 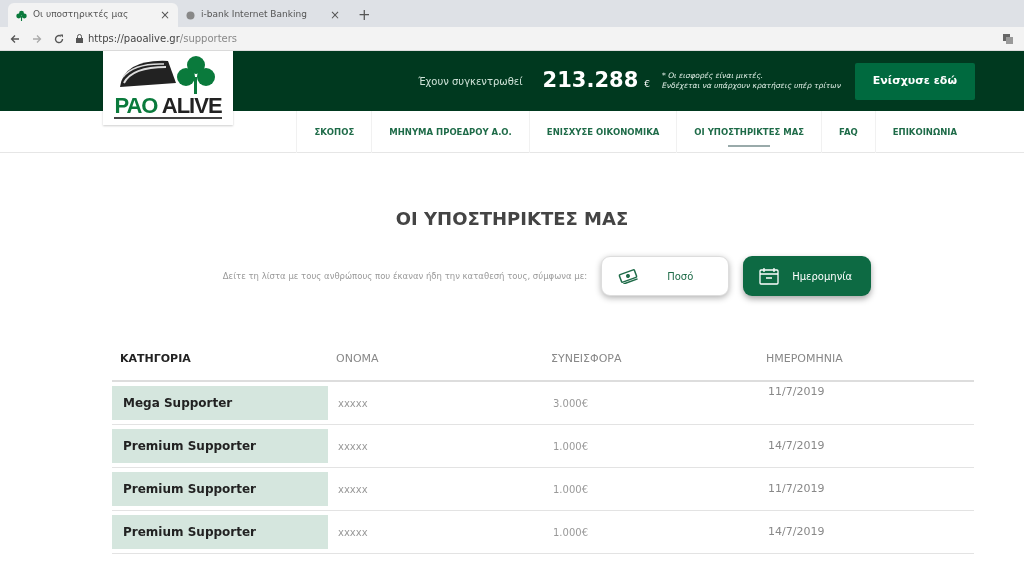 I want to click on logo-text: PAO ALIVE, so click(x=168, y=107).